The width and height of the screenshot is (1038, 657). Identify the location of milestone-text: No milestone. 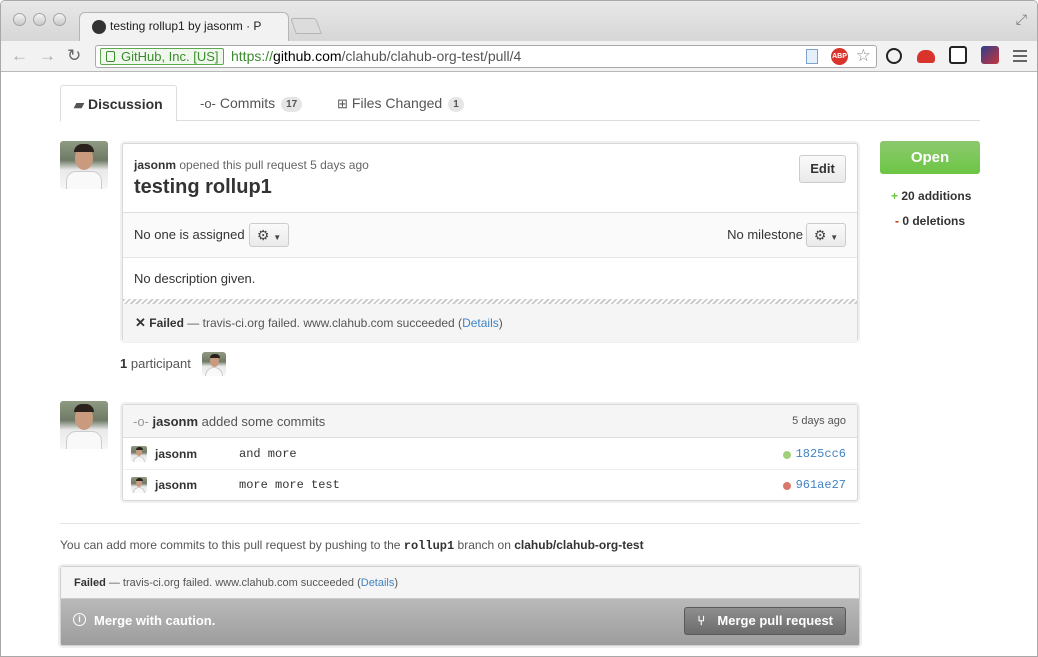
(765, 234).